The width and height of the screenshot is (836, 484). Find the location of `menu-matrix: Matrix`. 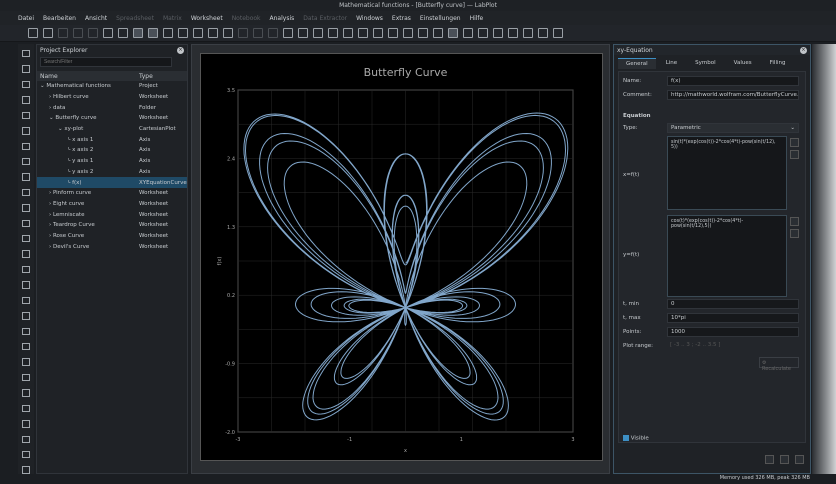

menu-matrix: Matrix is located at coordinates (172, 18).